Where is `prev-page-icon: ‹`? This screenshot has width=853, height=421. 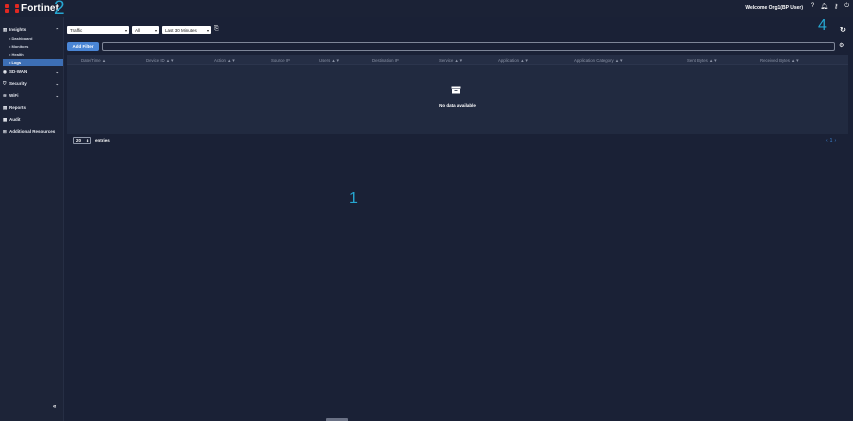
prev-page-icon: ‹ is located at coordinates (827, 141).